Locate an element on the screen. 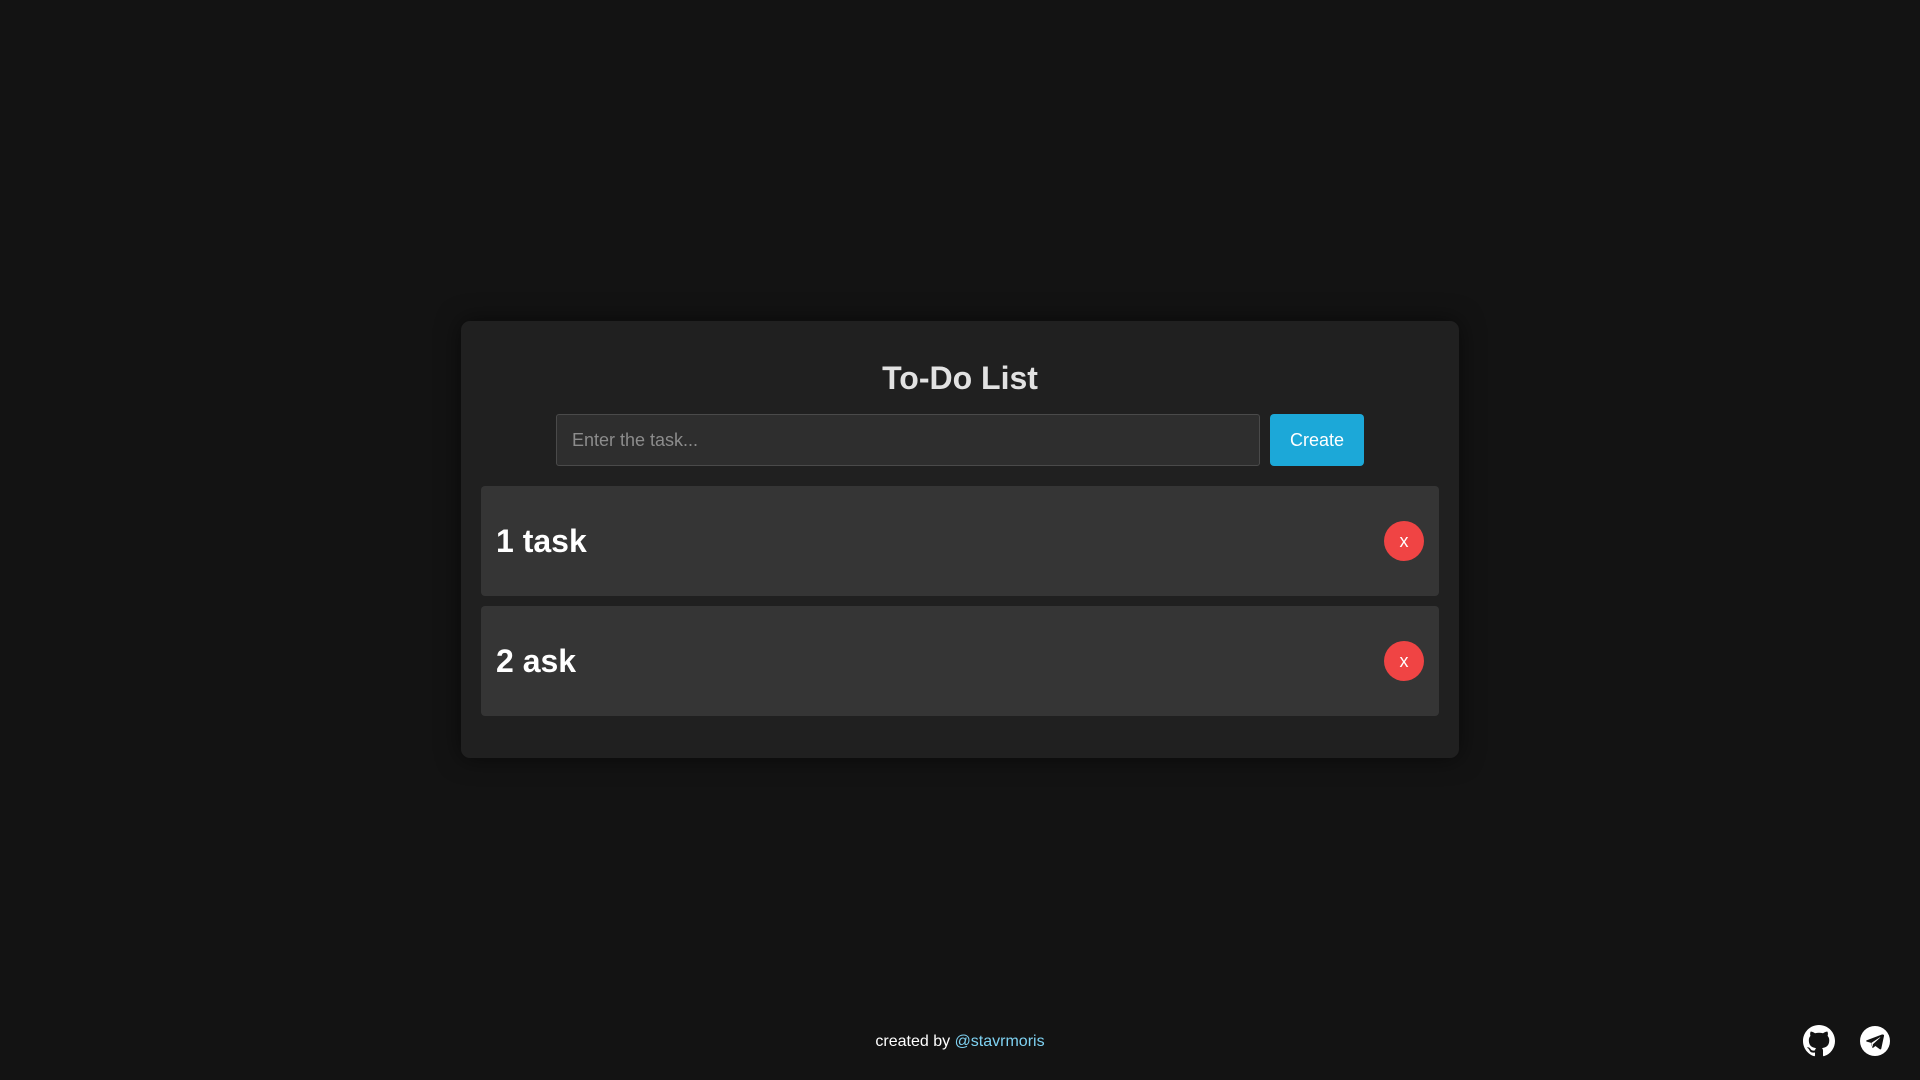 This screenshot has height=1080, width=1920. footer-prefix: created by is located at coordinates (913, 1041).